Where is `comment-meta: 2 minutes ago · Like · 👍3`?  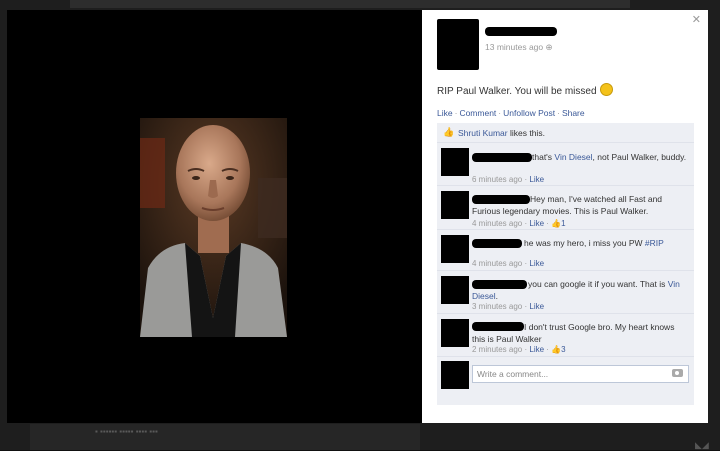 comment-meta: 2 minutes ago · Like · 👍3 is located at coordinates (519, 349).